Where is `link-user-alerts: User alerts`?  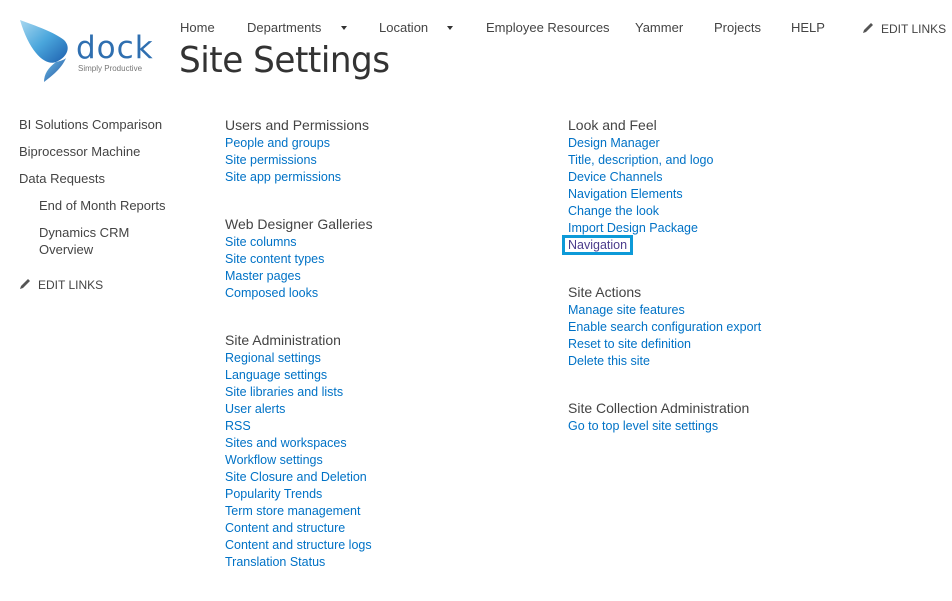 link-user-alerts: User alerts is located at coordinates (255, 409).